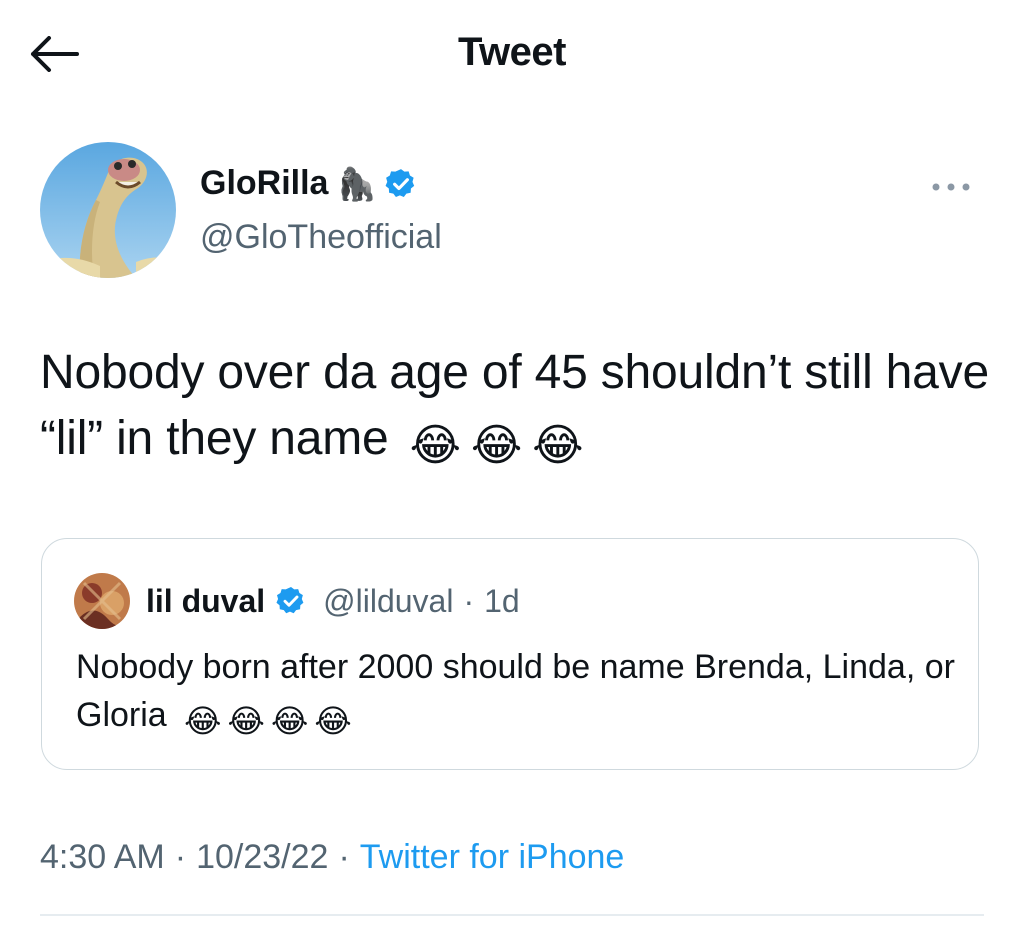 This screenshot has width=1024, height=934. I want to click on avatar, so click(108, 210).